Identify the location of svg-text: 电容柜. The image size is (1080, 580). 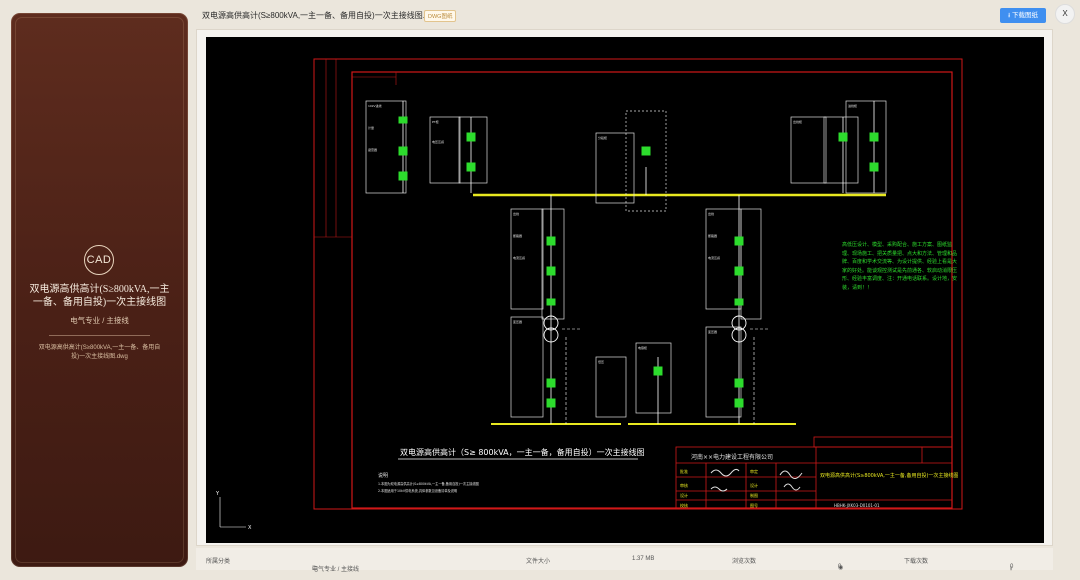
(642, 347).